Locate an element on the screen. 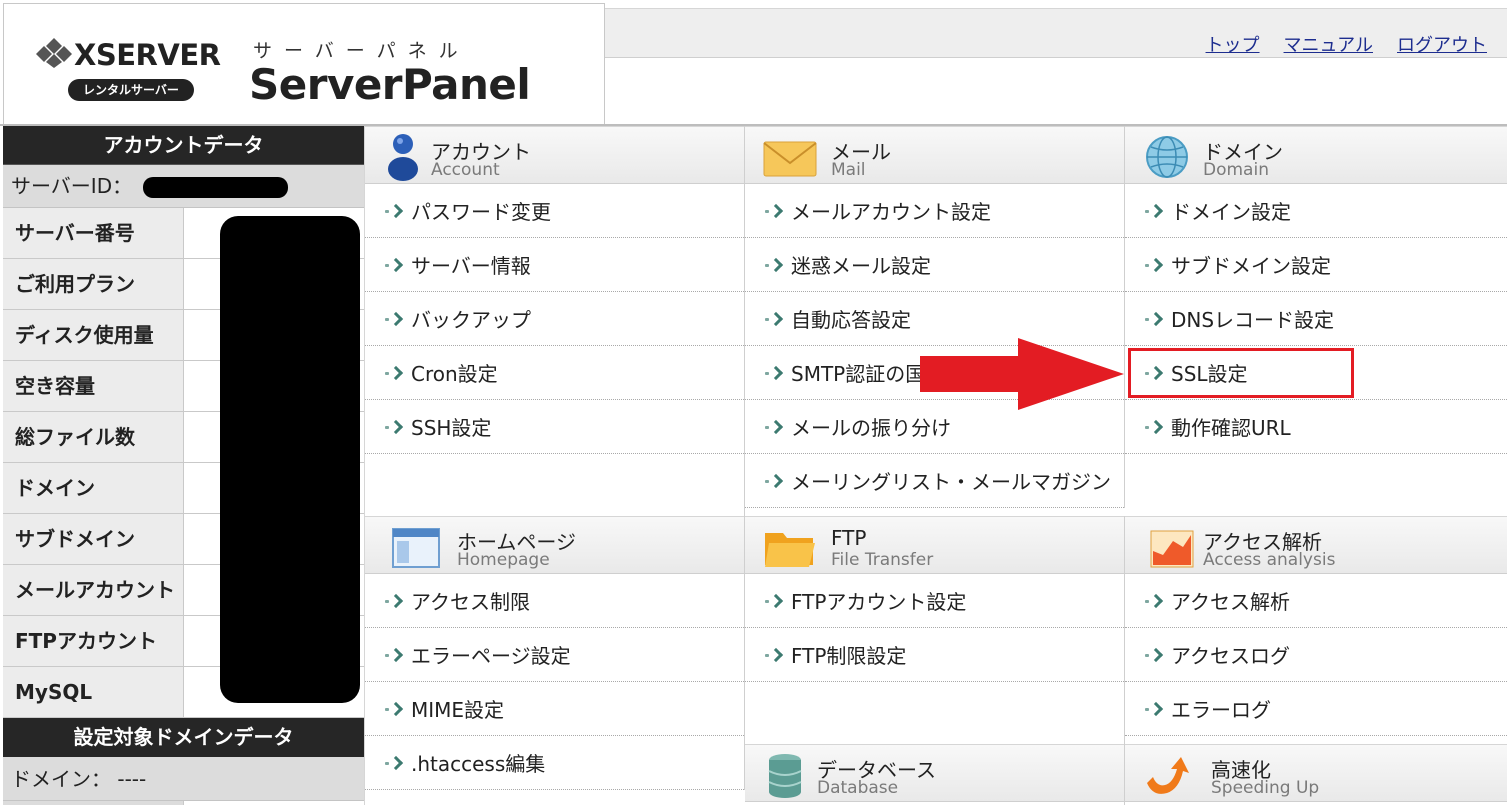 The height and width of the screenshot is (805, 1507). menu-item-spam: 迷惑メール設定 is located at coordinates (934, 265).